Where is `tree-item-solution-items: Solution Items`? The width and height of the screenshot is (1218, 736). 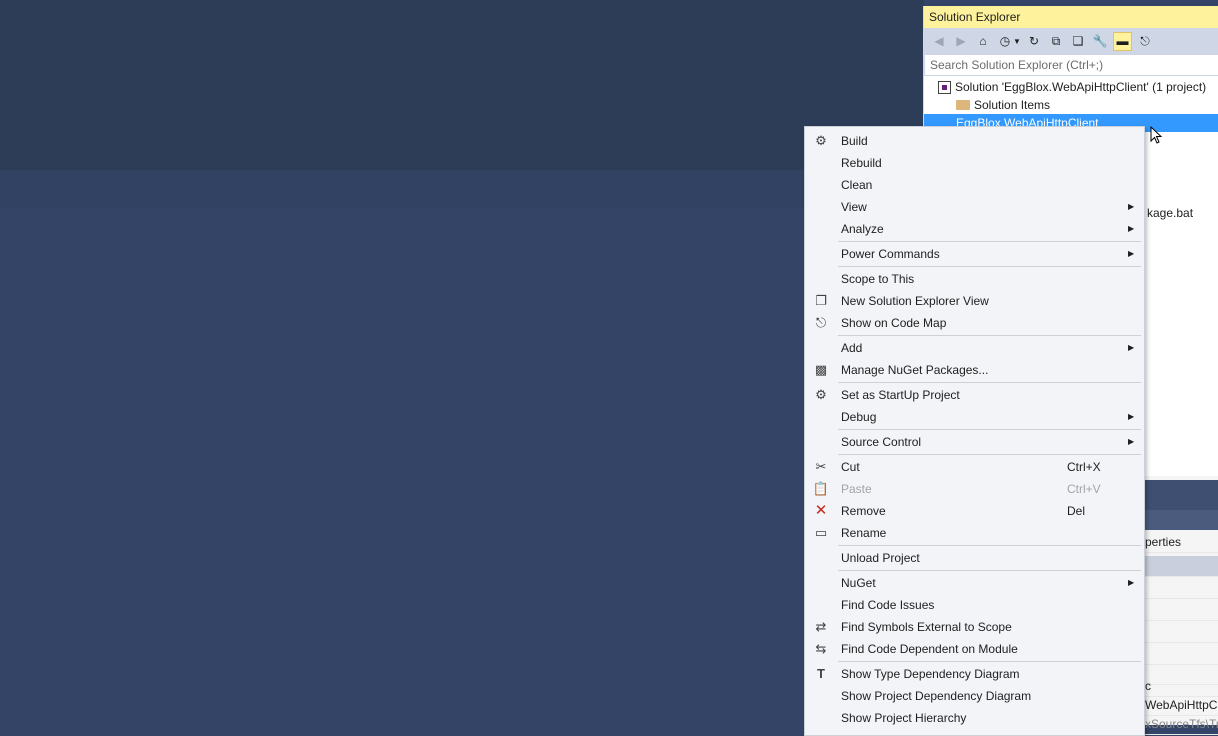
tree-item-solution-items: Solution Items is located at coordinates (1003, 105).